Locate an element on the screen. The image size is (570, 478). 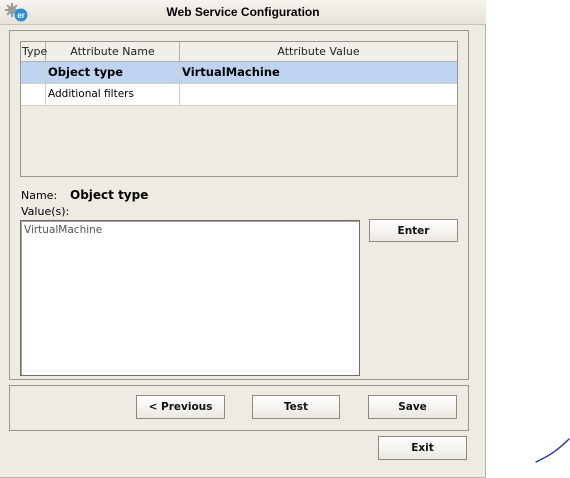
table-row-object-type: Object type VirtualMachine is located at coordinates (239, 73).